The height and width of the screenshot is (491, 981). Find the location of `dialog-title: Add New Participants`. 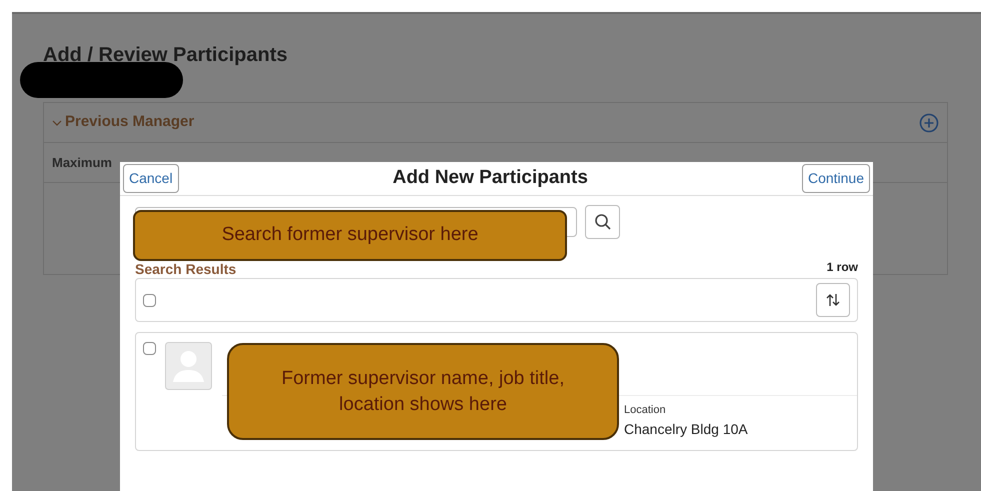

dialog-title: Add New Participants is located at coordinates (490, 178).